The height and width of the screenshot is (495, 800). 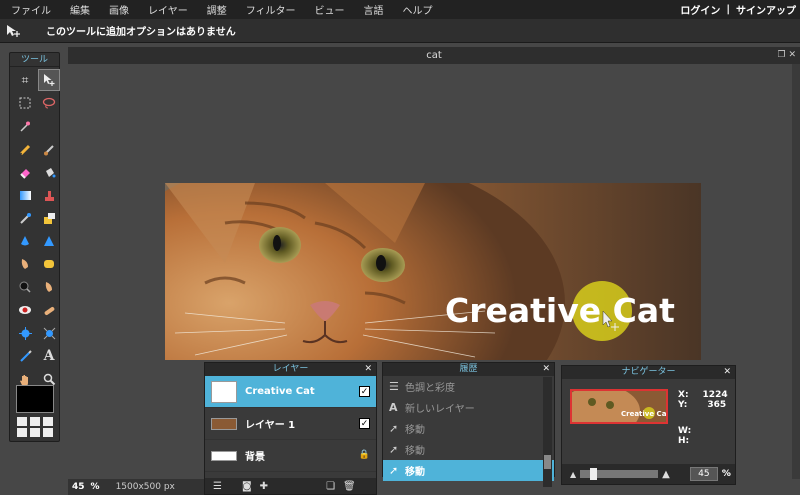 I want to click on smudge-icon, so click(x=25, y=264).